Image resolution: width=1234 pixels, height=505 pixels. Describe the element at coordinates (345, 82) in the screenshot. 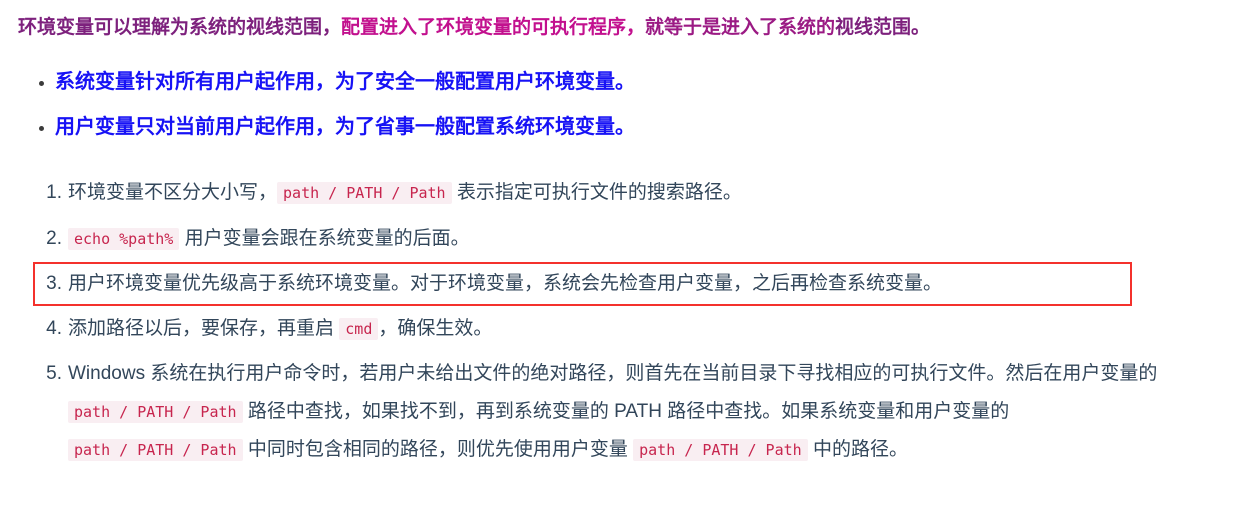

I see `bullet-item-label: 系统变量针对所有用户起作用，为了安全一般配置用户环境变量。` at that location.